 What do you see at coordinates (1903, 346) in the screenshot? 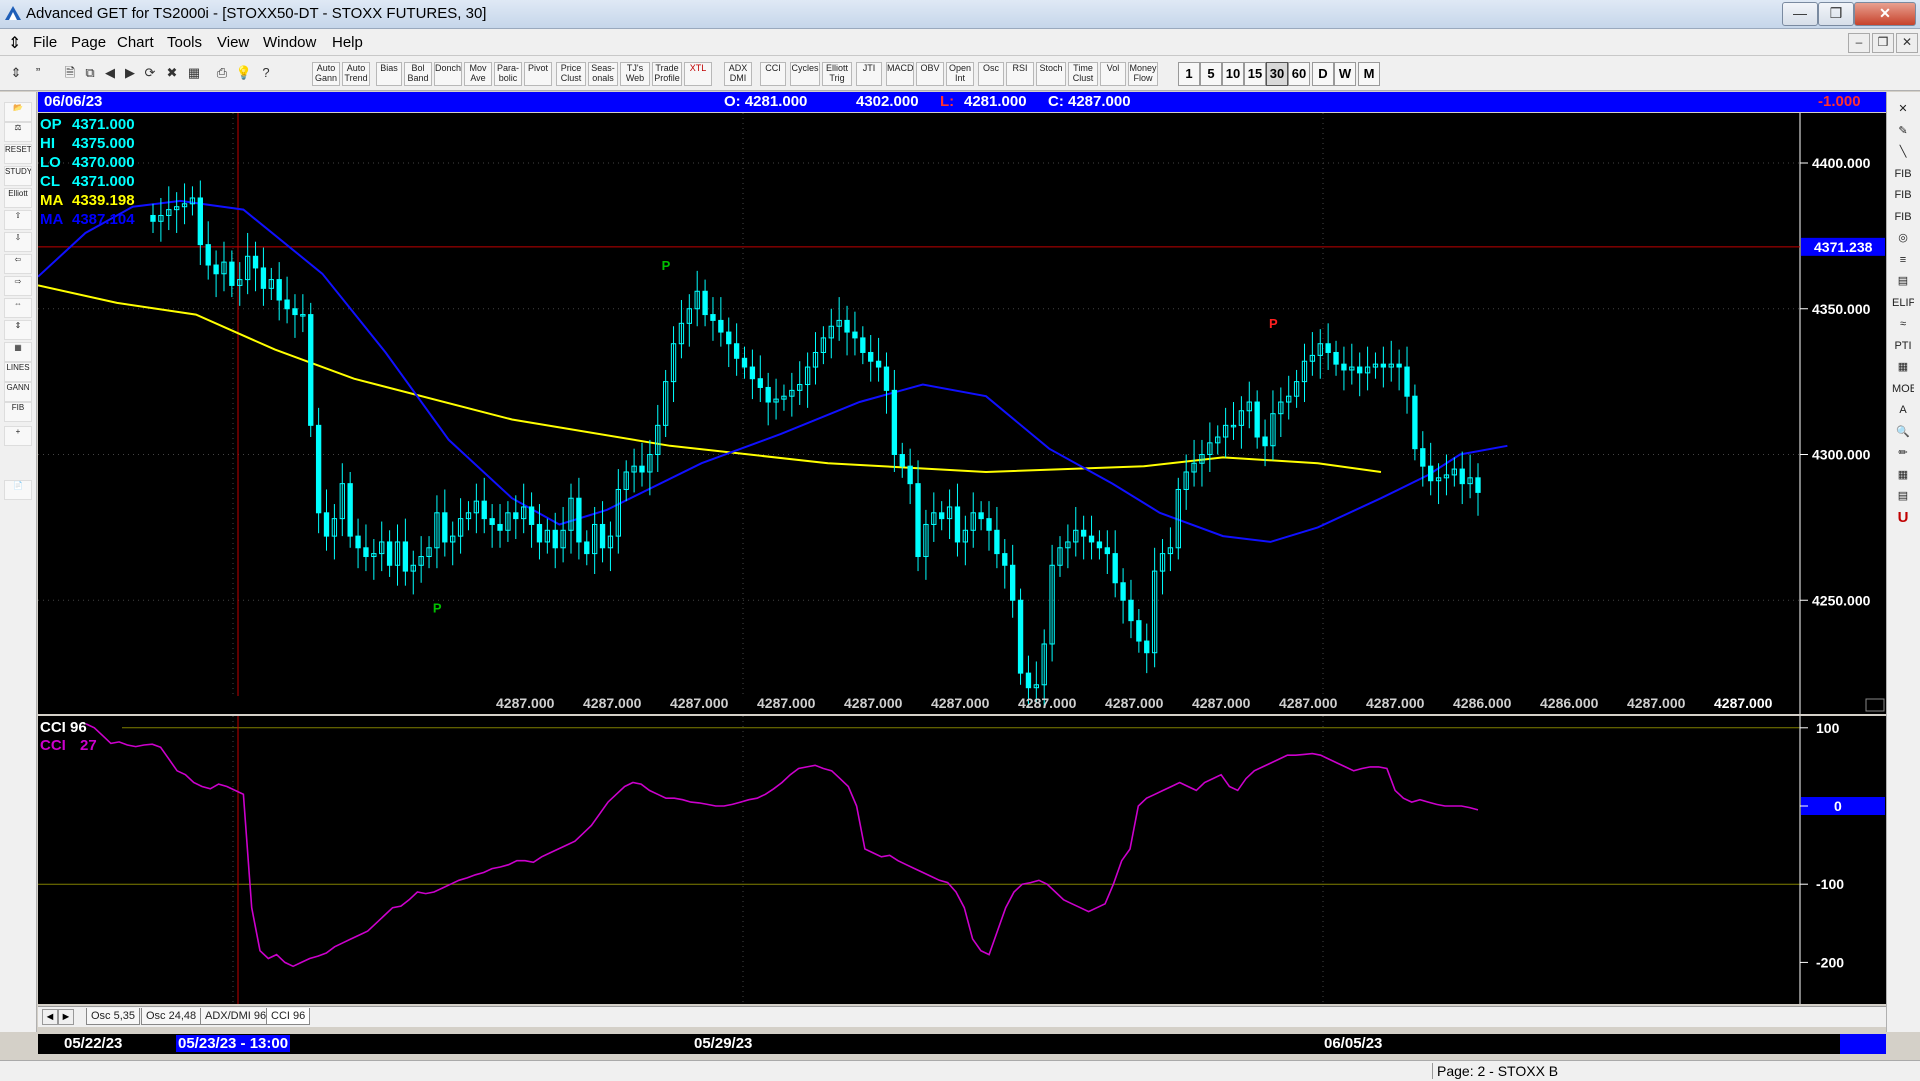
I see `right-tool-11: PTI` at bounding box center [1903, 346].